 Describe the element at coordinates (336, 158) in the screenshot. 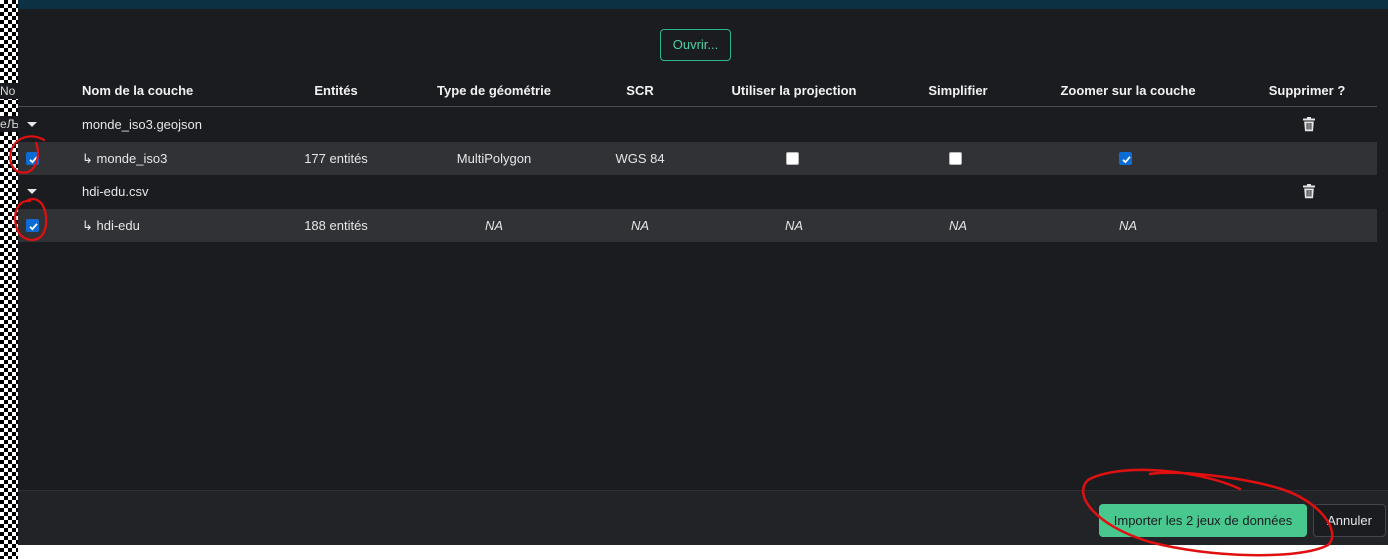

I see `layer-entities: 177 entités` at that location.